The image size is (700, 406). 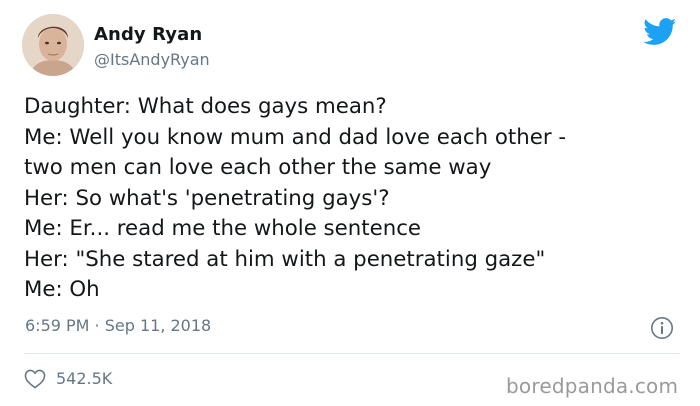 I want to click on author-display-name: Andy Ryan, so click(x=148, y=34).